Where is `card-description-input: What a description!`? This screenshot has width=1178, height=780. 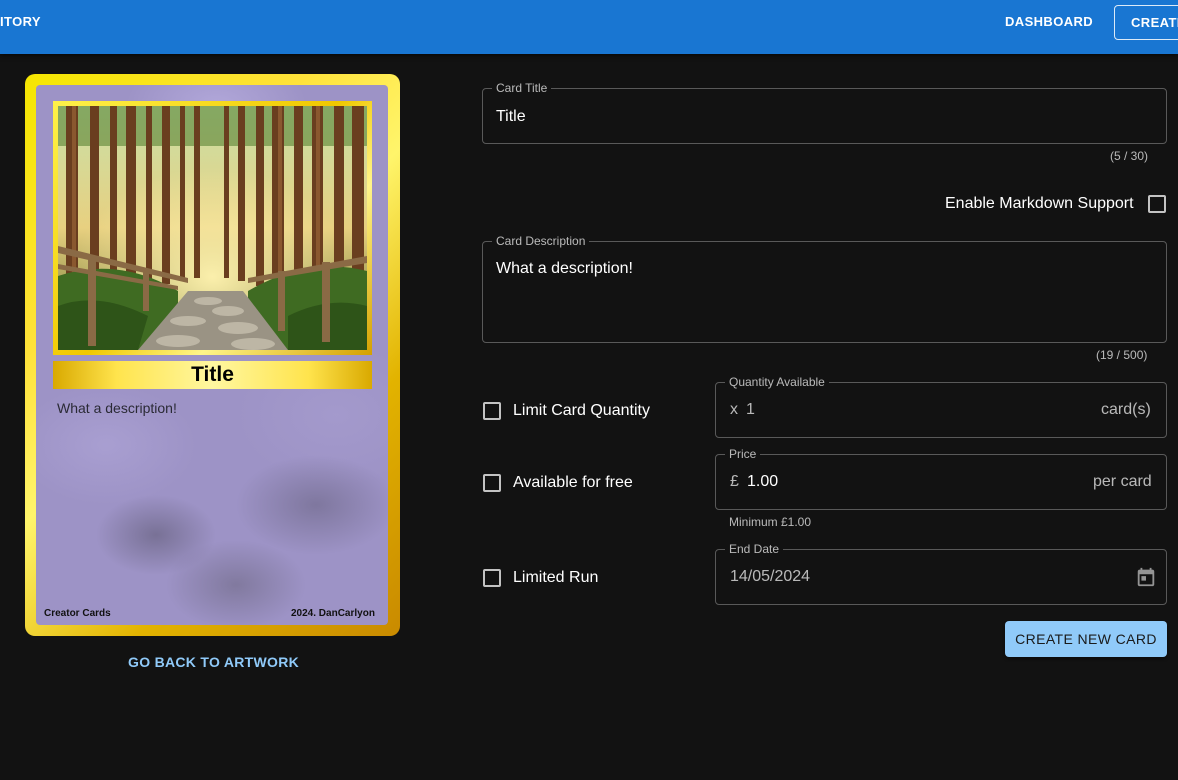 card-description-input: What a description! is located at coordinates (564, 269).